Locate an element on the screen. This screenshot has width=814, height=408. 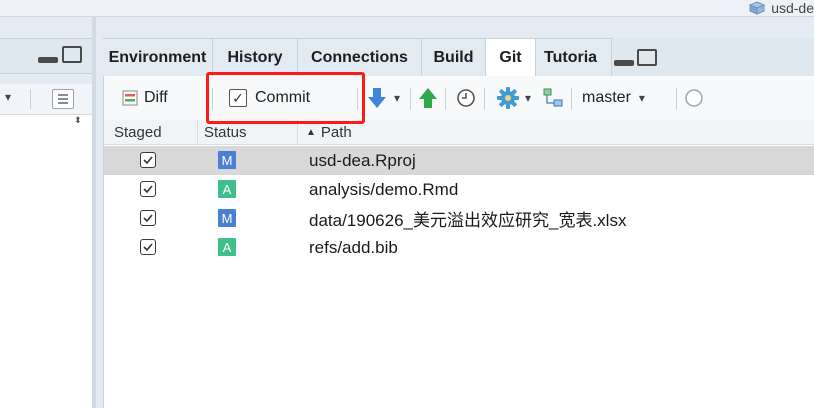
tab-label: Tutoria is located at coordinates (571, 57).